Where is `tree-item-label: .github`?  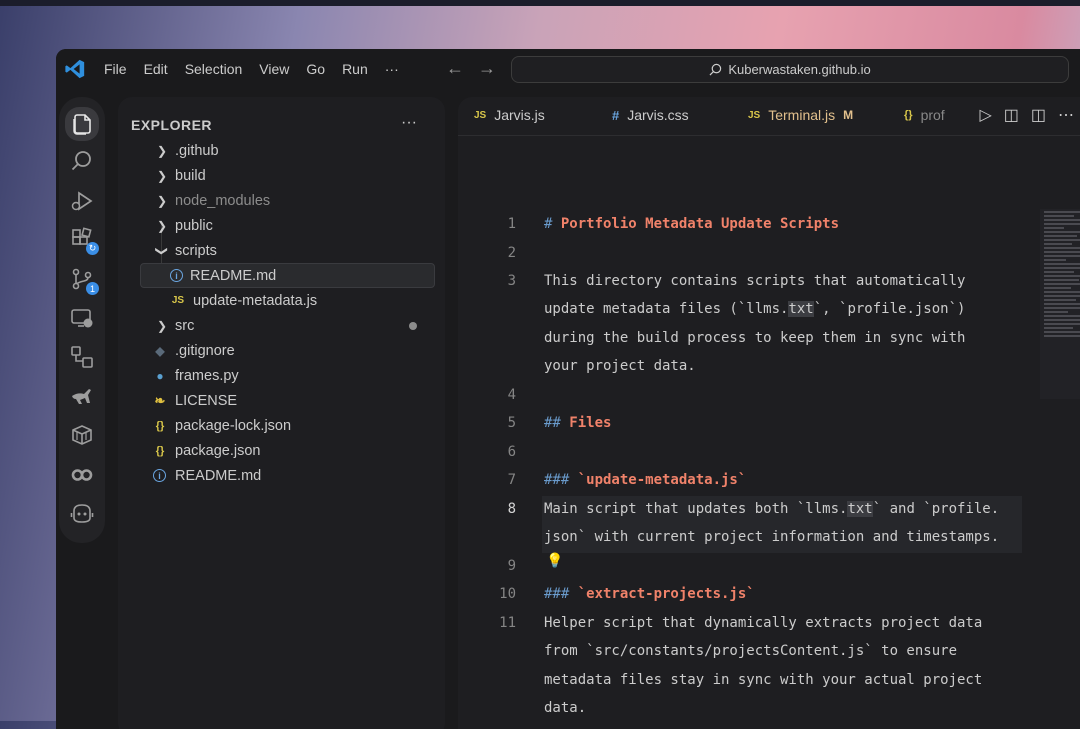 tree-item-label: .github is located at coordinates (197, 150).